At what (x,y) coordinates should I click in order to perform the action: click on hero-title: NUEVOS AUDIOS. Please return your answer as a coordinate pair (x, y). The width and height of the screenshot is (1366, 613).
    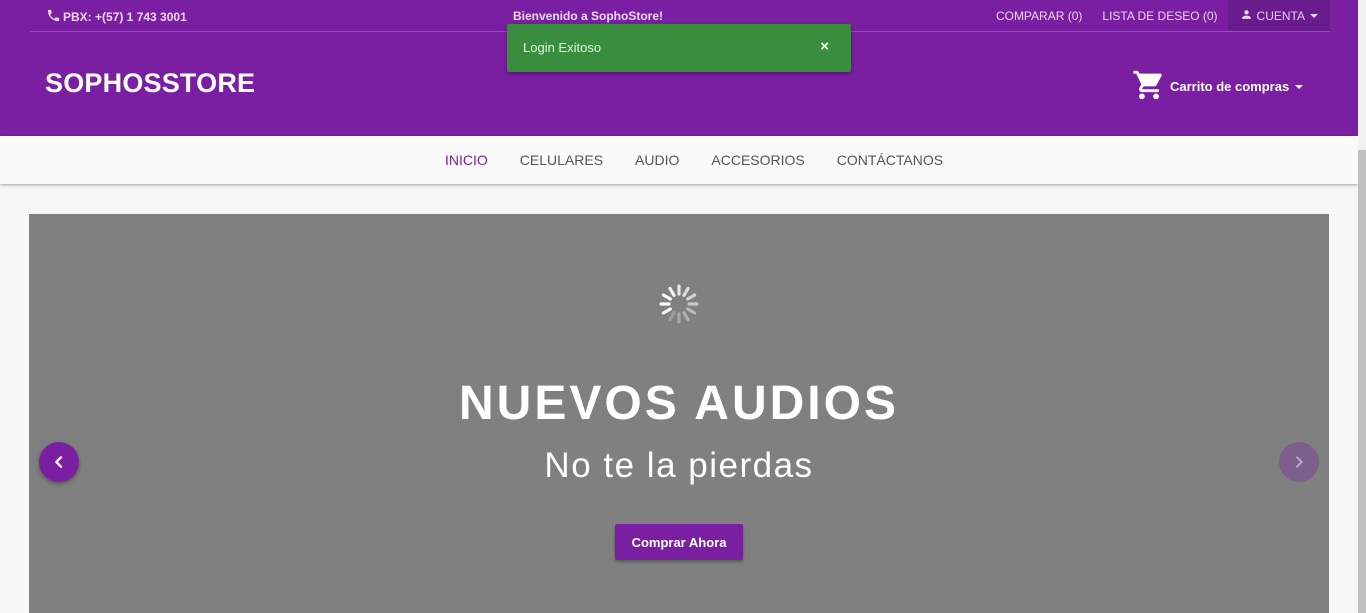
    Looking at the image, I should click on (679, 403).